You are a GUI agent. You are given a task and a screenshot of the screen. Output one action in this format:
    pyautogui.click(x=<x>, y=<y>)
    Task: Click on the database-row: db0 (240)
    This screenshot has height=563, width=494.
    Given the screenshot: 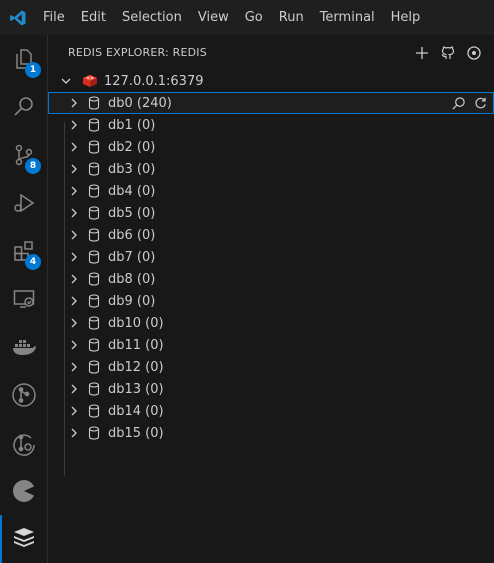 What is the action you would take?
    pyautogui.click(x=271, y=103)
    